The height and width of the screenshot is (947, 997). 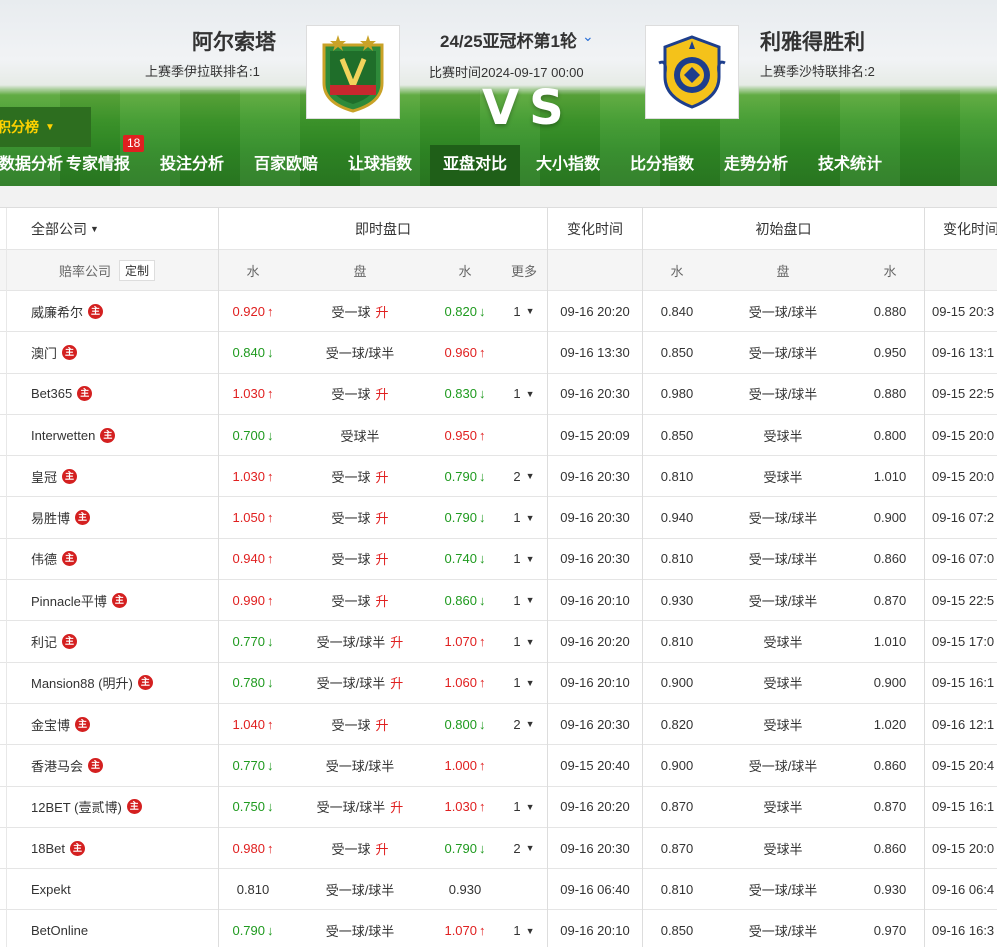 What do you see at coordinates (69, 600) in the screenshot?
I see `company-name: Pinnacle平博` at bounding box center [69, 600].